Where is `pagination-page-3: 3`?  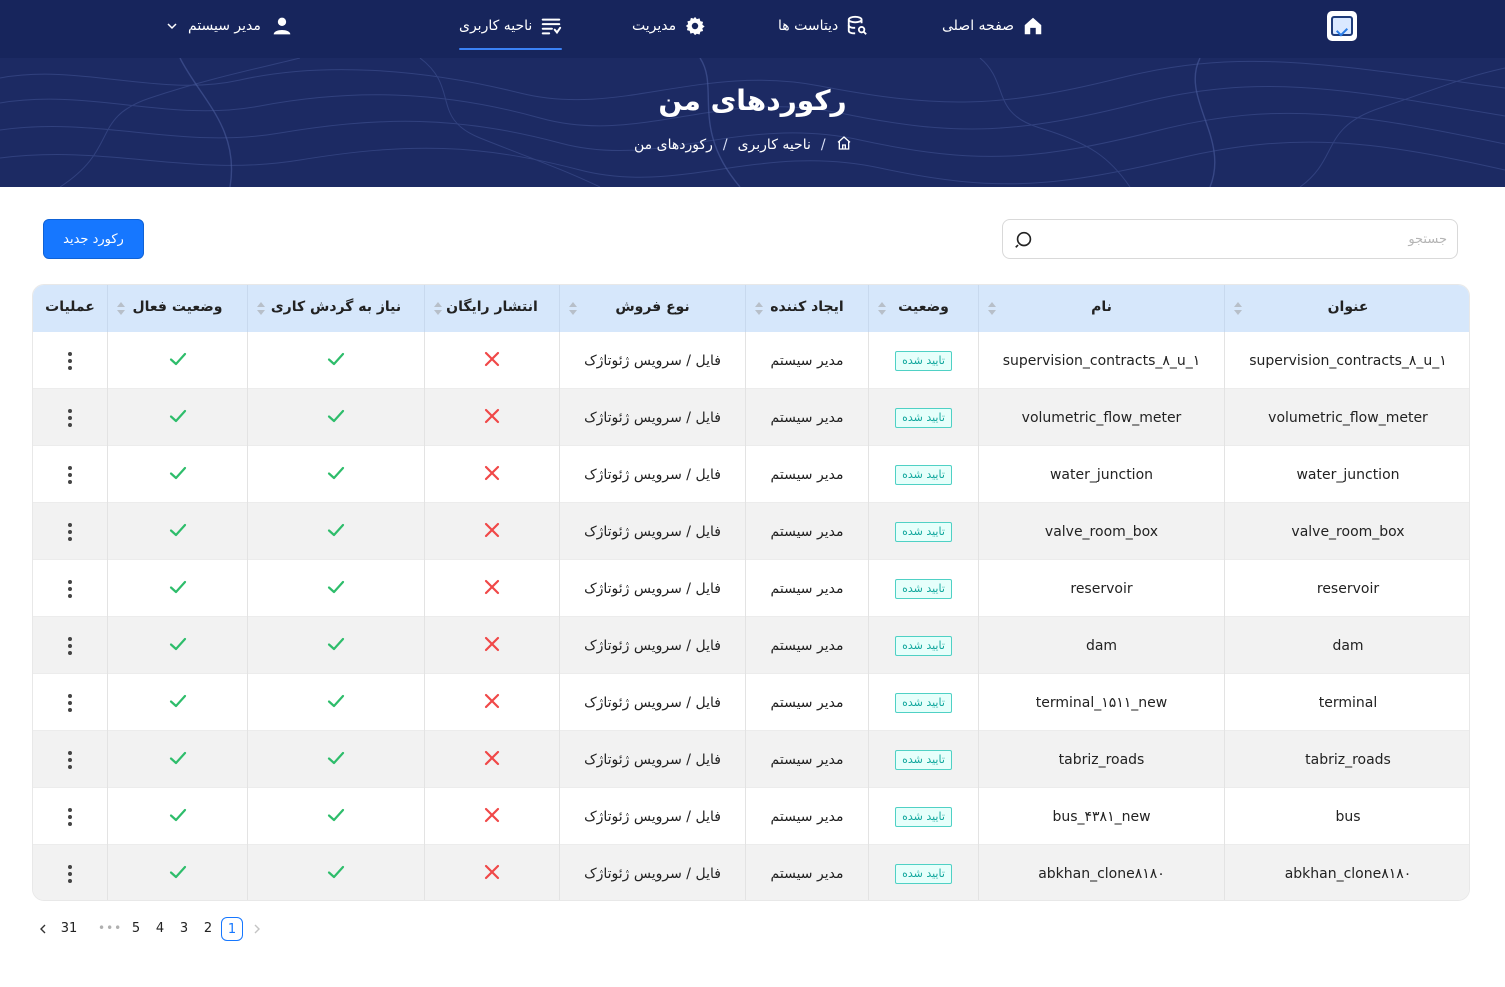 pagination-page-3: 3 is located at coordinates (184, 929).